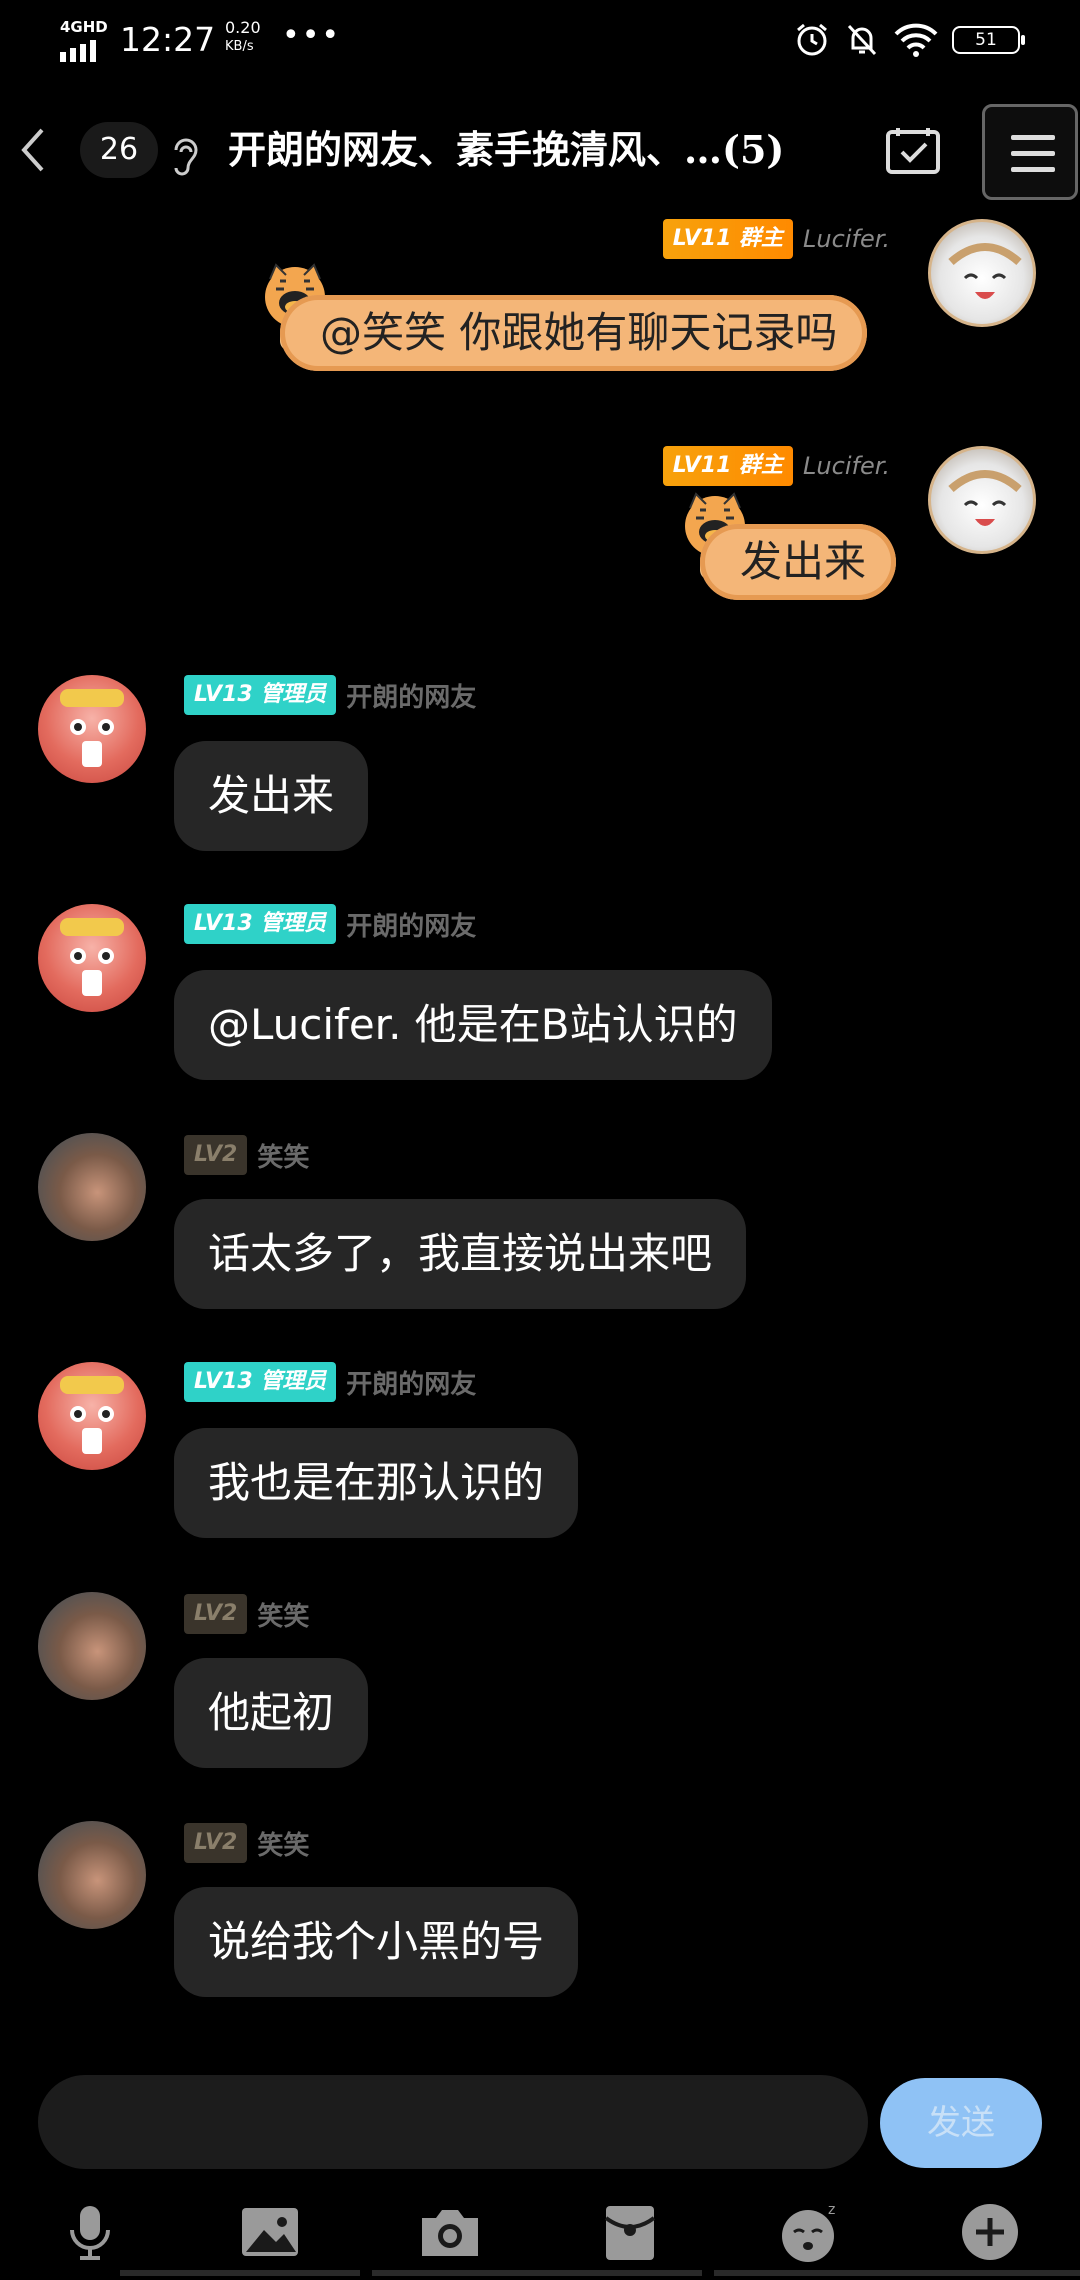 The width and height of the screenshot is (1080, 2280). What do you see at coordinates (988, 40) in the screenshot?
I see `battery-icon: 51` at bounding box center [988, 40].